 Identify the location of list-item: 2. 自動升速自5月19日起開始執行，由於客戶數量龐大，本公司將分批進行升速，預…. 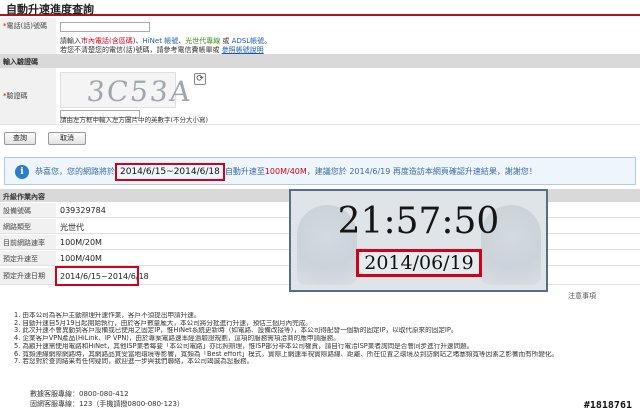
(163, 323).